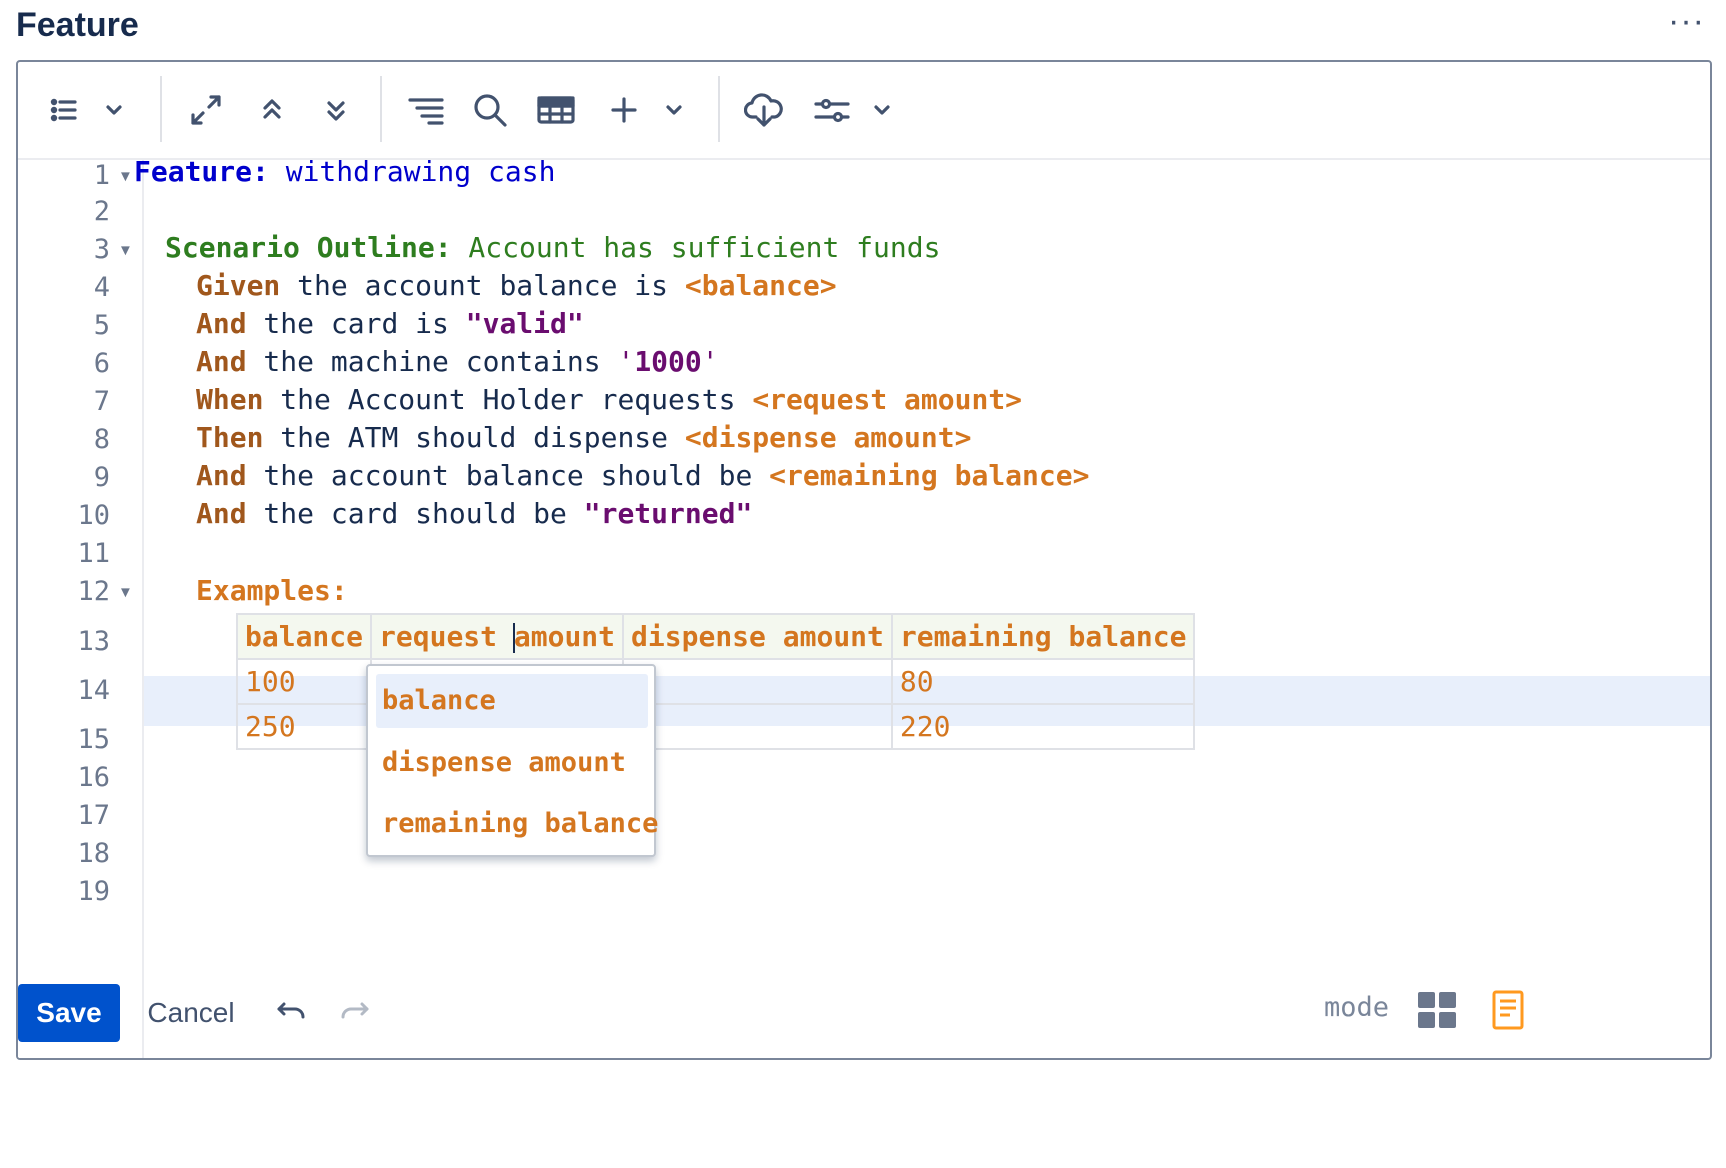  I want to click on autocomplete-item: dispense amount, so click(512, 763).